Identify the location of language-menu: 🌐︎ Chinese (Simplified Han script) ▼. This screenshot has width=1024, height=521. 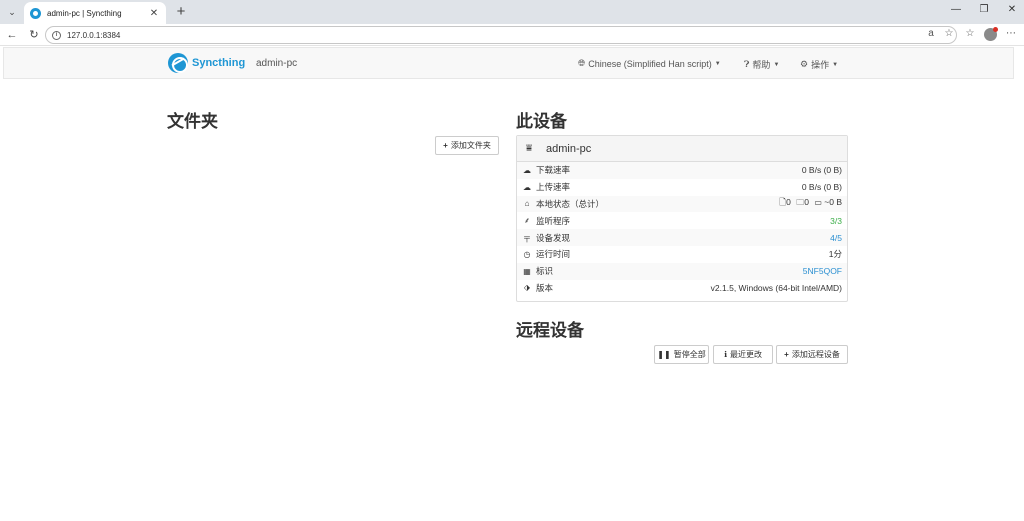
(649, 63).